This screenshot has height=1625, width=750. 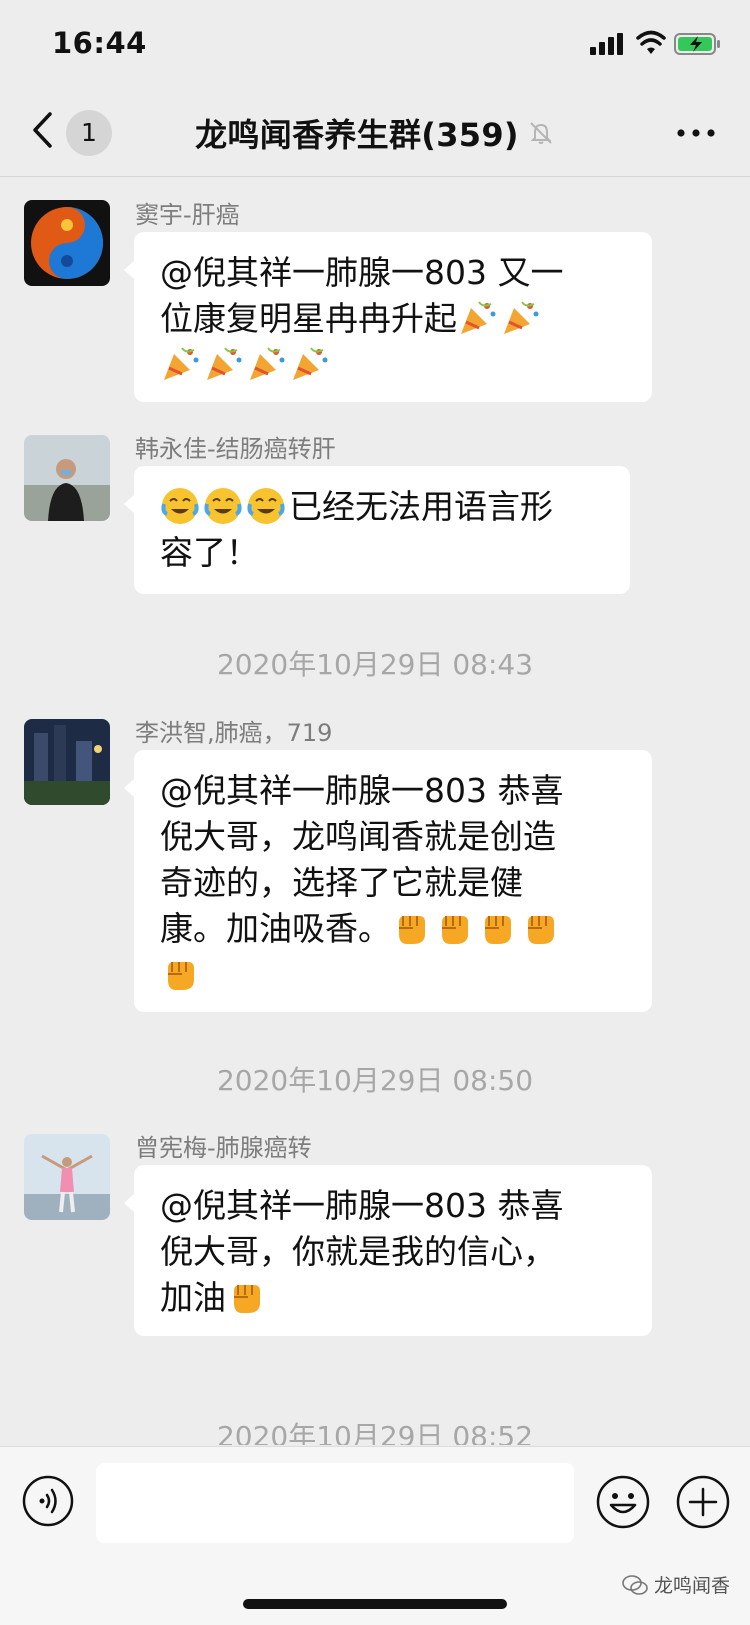 What do you see at coordinates (358, 1251) in the screenshot?
I see `message-text-line: 倪大哥，你就是我的信心，` at bounding box center [358, 1251].